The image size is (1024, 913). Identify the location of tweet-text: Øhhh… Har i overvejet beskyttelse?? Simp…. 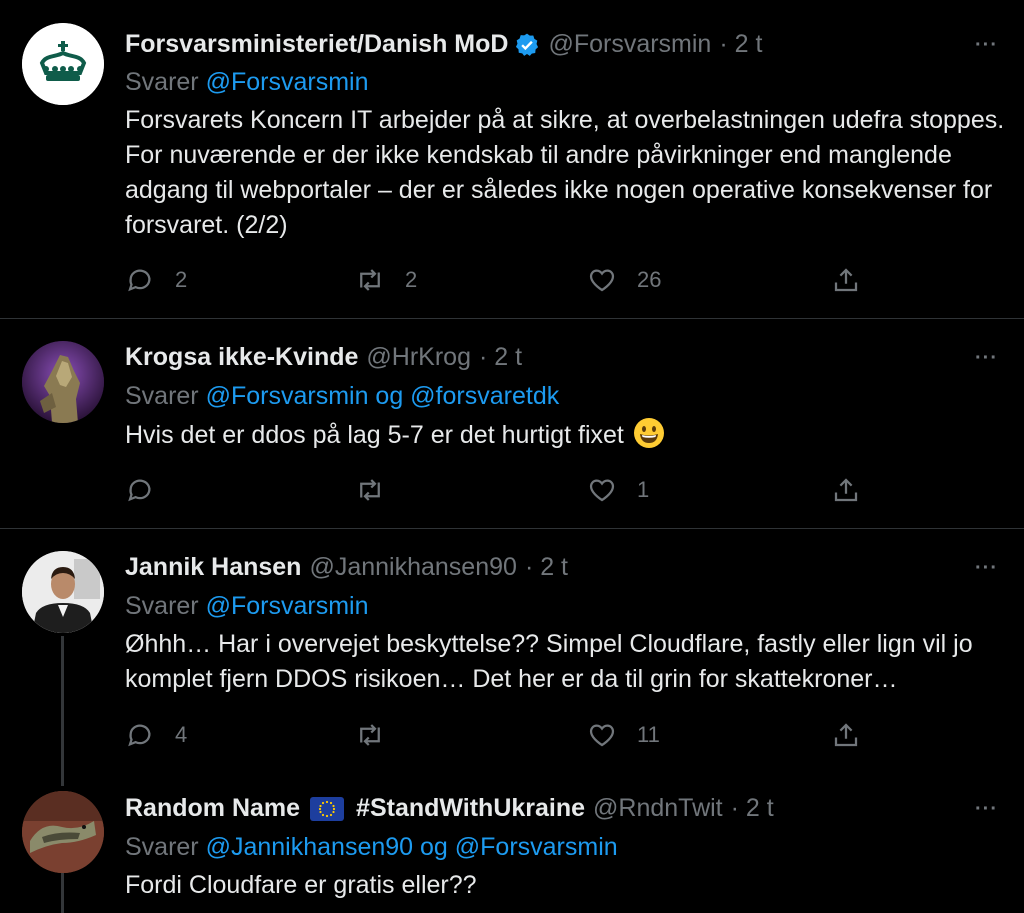
(549, 661).